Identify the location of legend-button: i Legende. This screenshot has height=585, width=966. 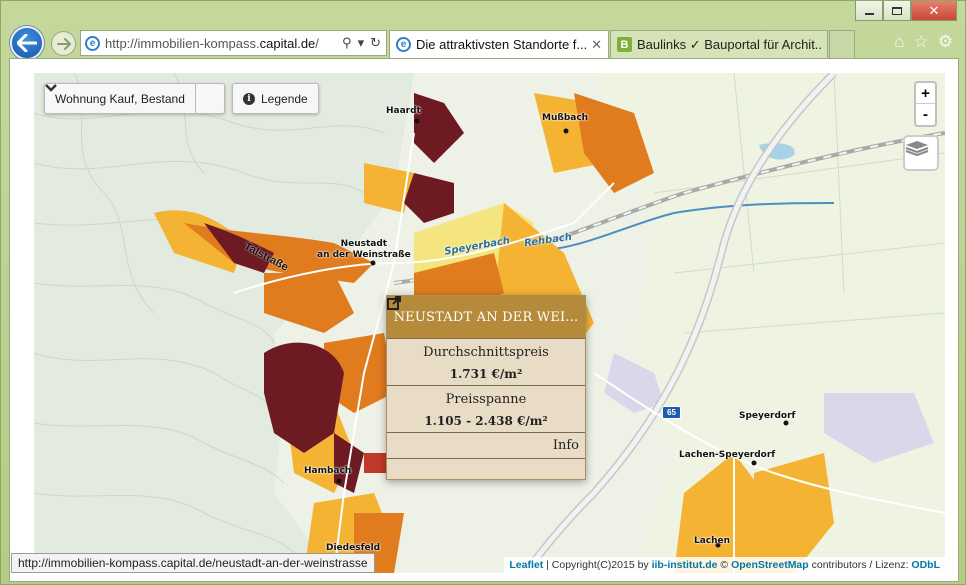
(275, 98).